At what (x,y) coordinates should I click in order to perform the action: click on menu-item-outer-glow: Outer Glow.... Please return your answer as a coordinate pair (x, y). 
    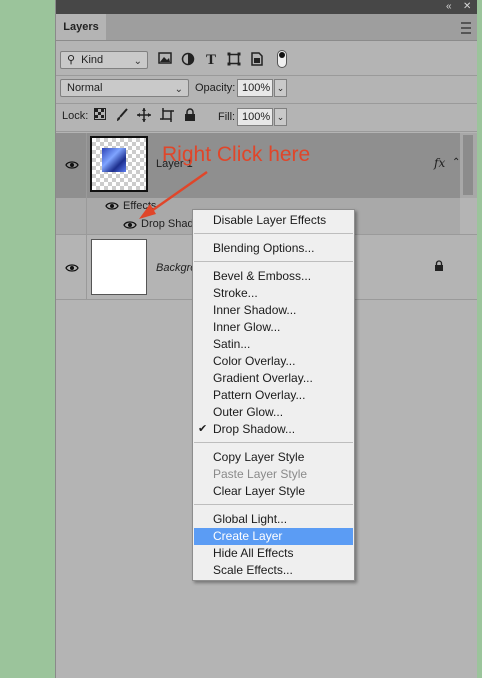
    Looking at the image, I should click on (273, 412).